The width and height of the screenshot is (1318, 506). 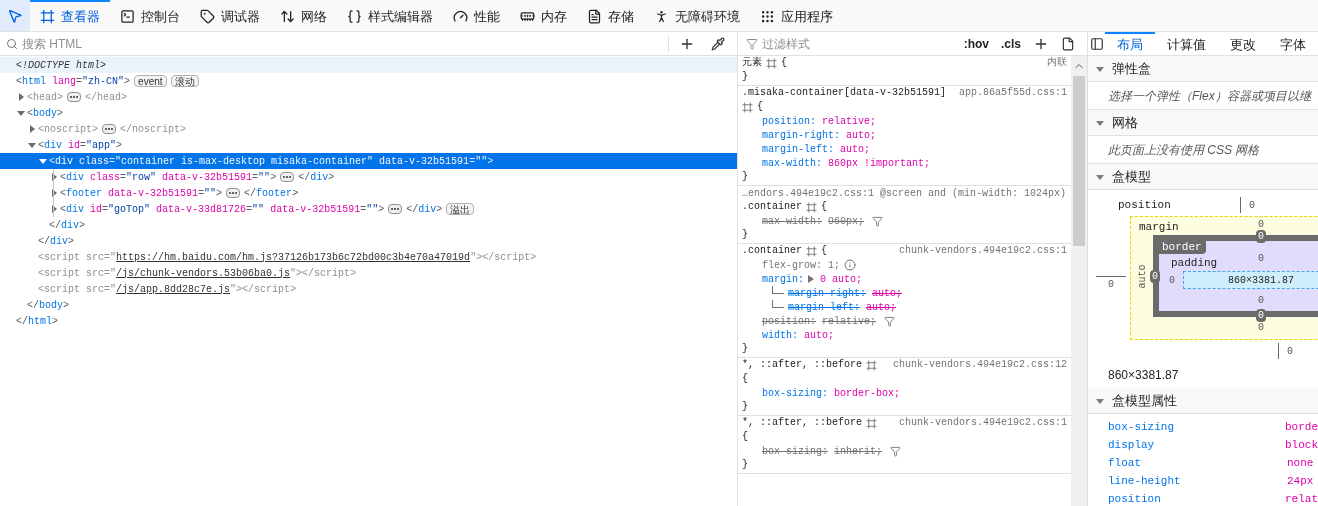 What do you see at coordinates (368, 81) in the screenshot?
I see `markup-row: <html lang="zh-CN"> event 滚动` at bounding box center [368, 81].